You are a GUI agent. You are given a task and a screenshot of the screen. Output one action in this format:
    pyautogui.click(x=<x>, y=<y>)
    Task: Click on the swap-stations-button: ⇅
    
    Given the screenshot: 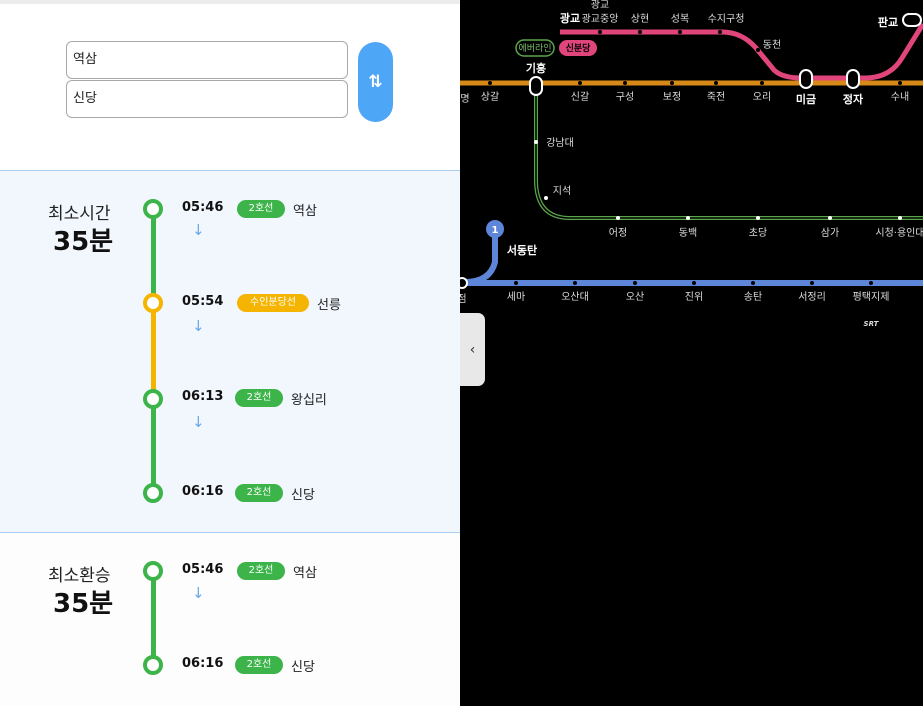 What is the action you would take?
    pyautogui.click(x=375, y=82)
    